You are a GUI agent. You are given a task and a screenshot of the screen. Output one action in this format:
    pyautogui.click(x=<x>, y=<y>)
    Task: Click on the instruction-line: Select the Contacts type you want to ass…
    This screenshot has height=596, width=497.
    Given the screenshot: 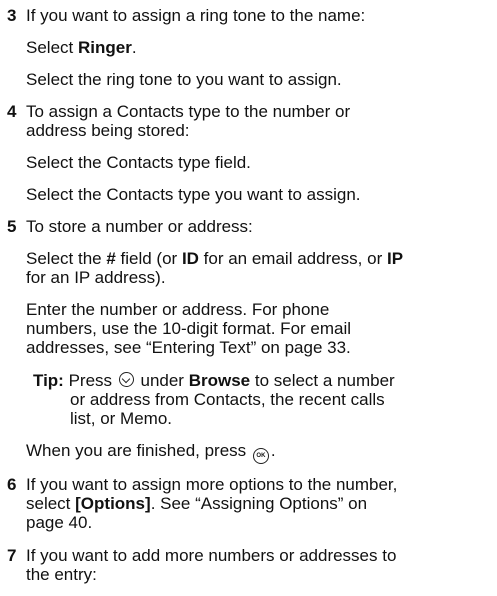 What is the action you would take?
    pyautogui.click(x=193, y=194)
    